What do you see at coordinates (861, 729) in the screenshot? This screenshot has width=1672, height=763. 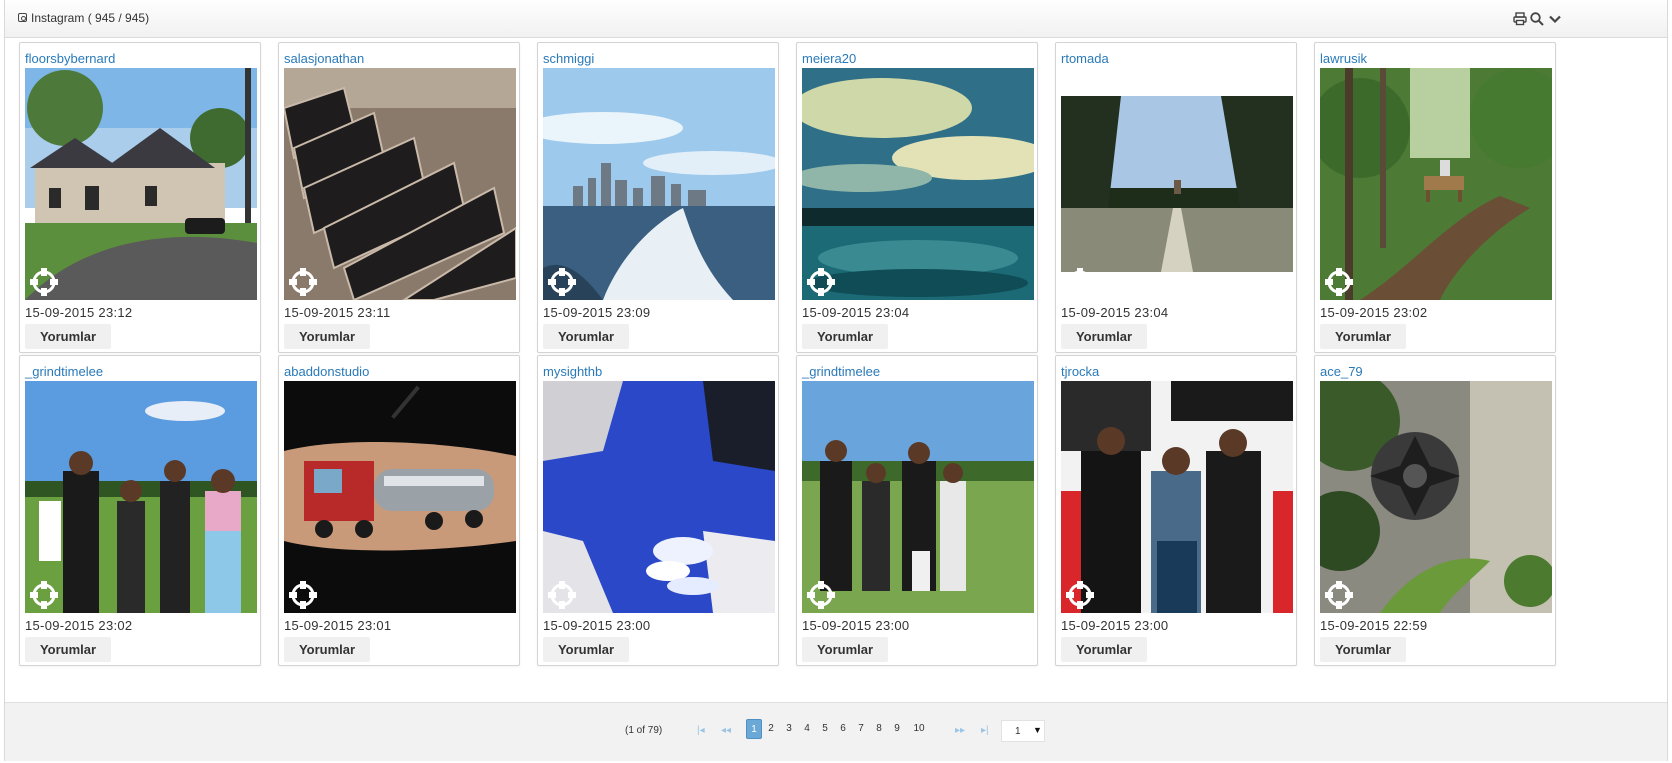 I see `page-link: 7` at bounding box center [861, 729].